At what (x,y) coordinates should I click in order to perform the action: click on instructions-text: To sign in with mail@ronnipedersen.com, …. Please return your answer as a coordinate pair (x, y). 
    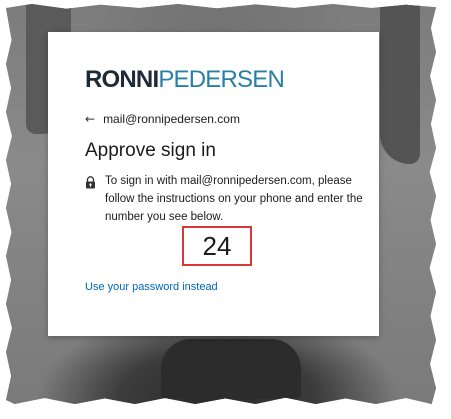
    Looking at the image, I should click on (234, 199).